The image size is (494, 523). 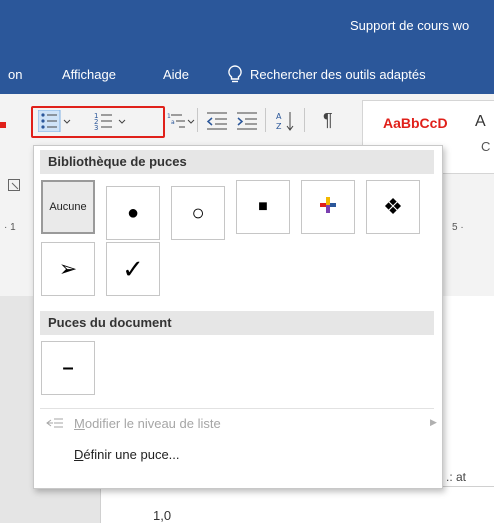 I want to click on spacing-value: 1,0, so click(x=162, y=515).